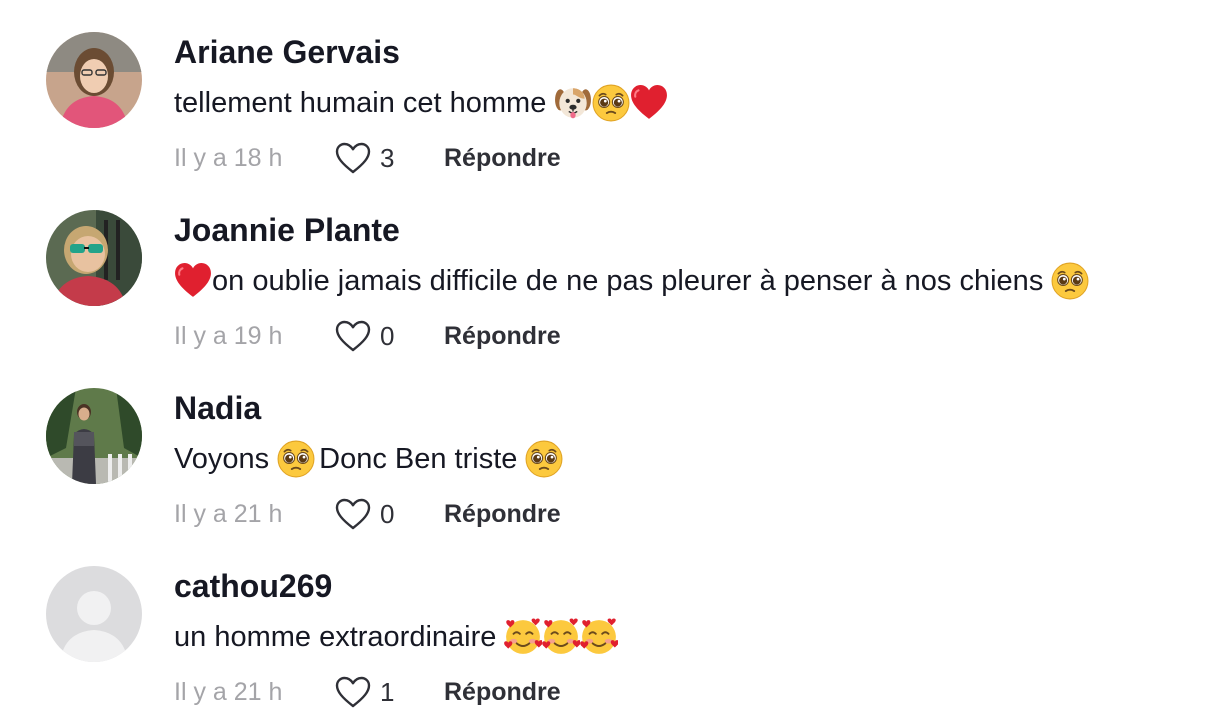 The image size is (1232, 722). What do you see at coordinates (287, 230) in the screenshot?
I see `comment-username: Joannie Plante` at bounding box center [287, 230].